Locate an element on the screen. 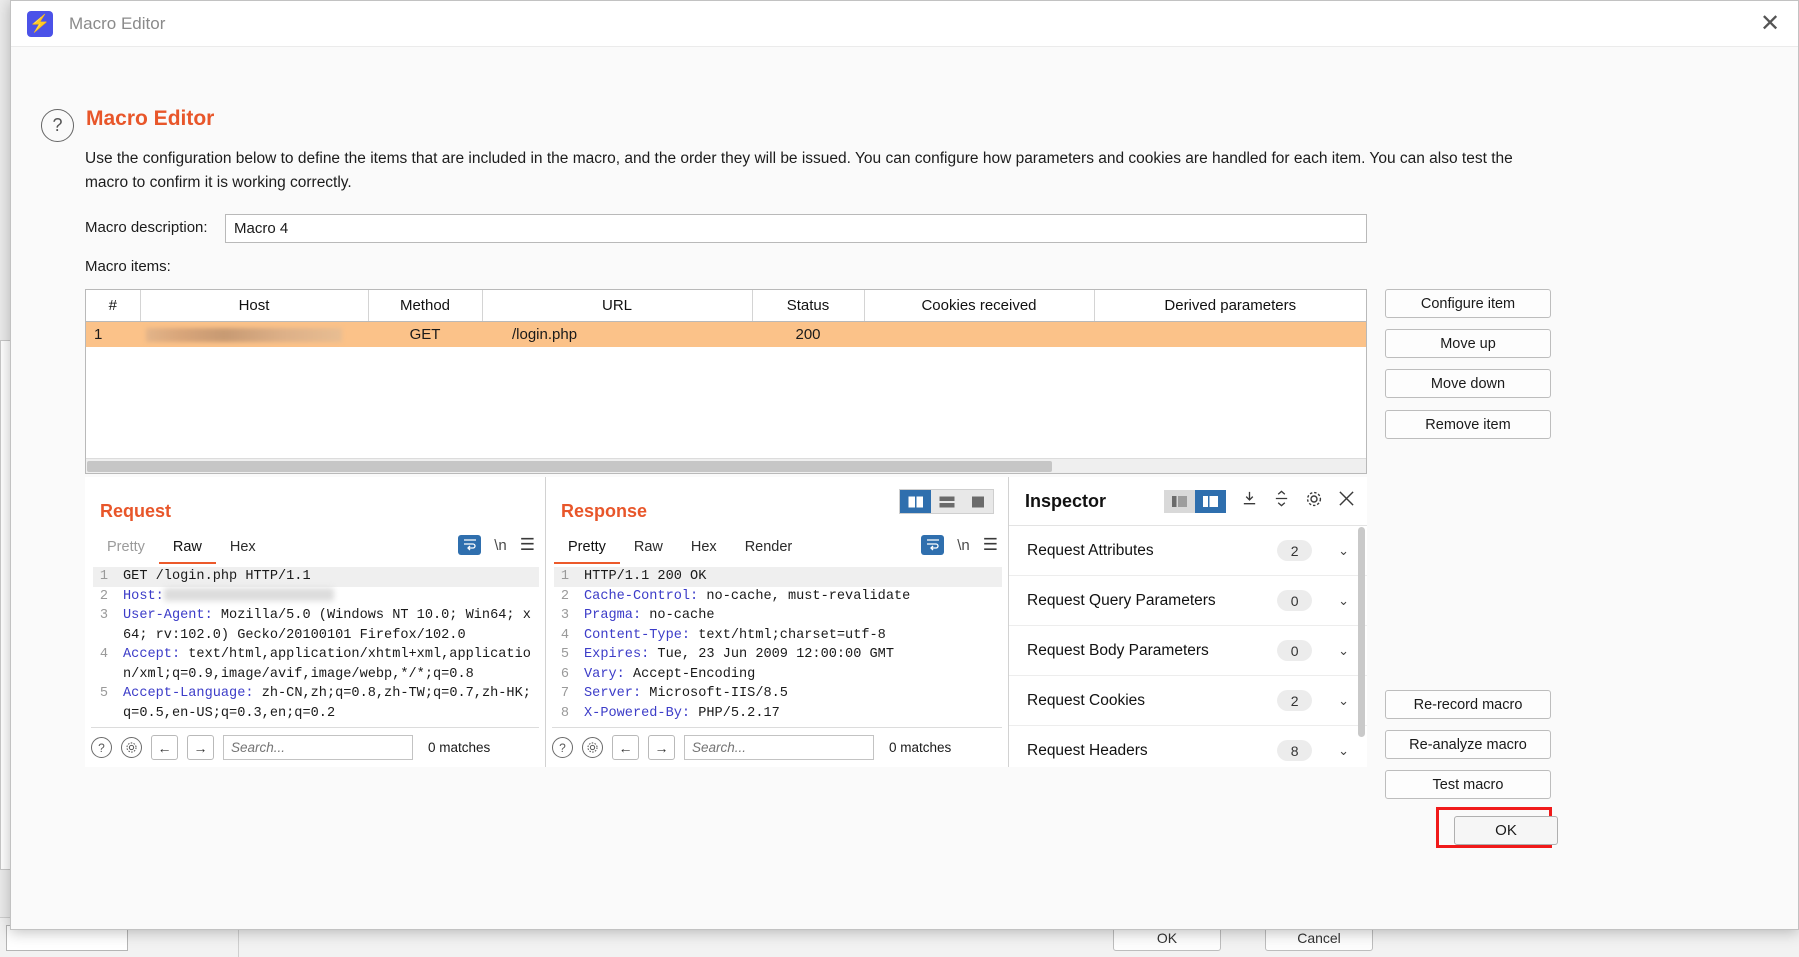 The height and width of the screenshot is (957, 1799). header-name: Expires: is located at coordinates (617, 654).